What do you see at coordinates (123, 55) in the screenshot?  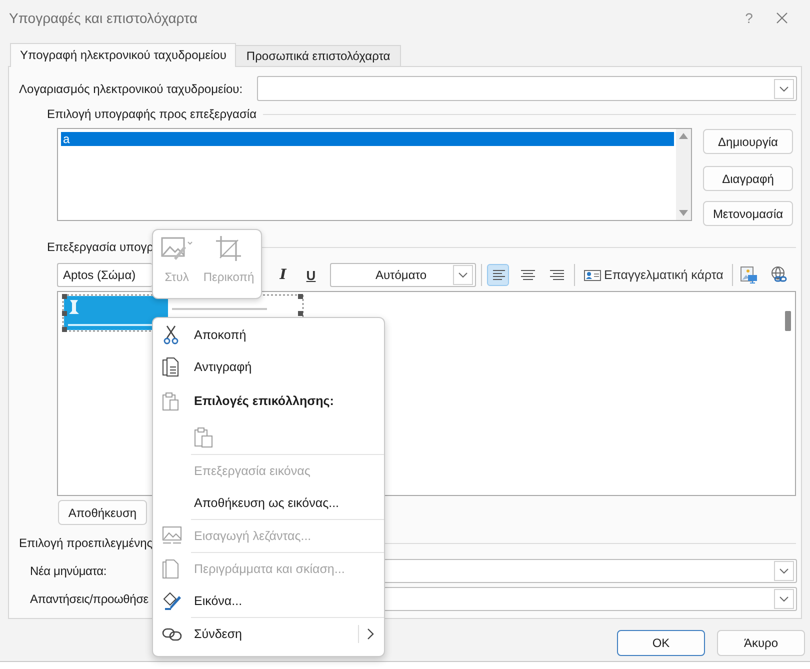 I see `tab: Υπογραφή ηλεκτρονικού ταχυδρομείου` at bounding box center [123, 55].